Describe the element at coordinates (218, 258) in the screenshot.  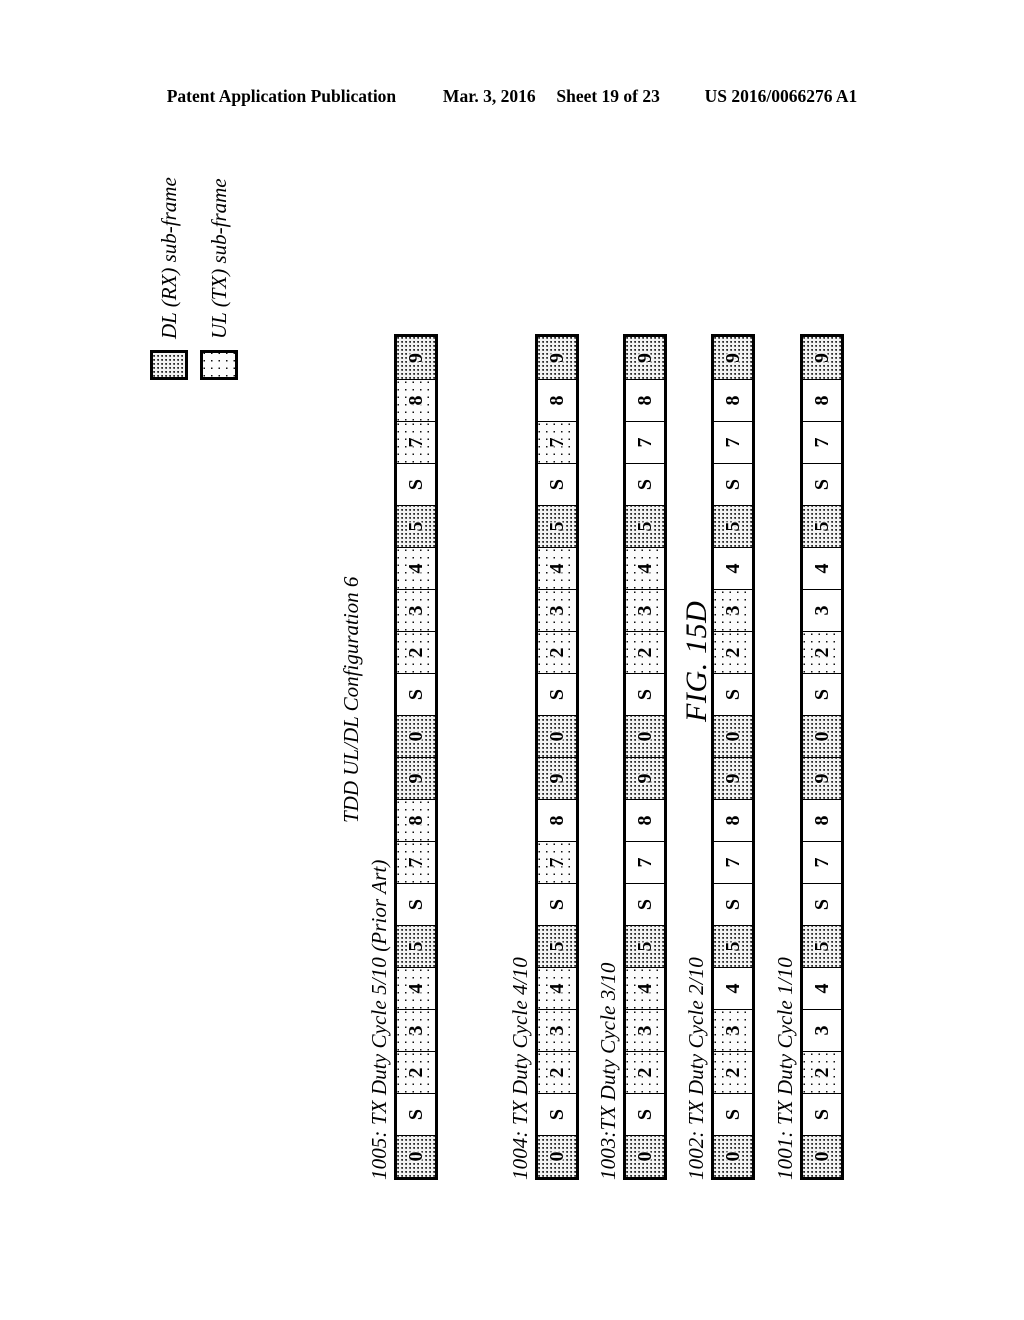
I see `legend-label-ul: UL (TX) sub-frame` at that location.